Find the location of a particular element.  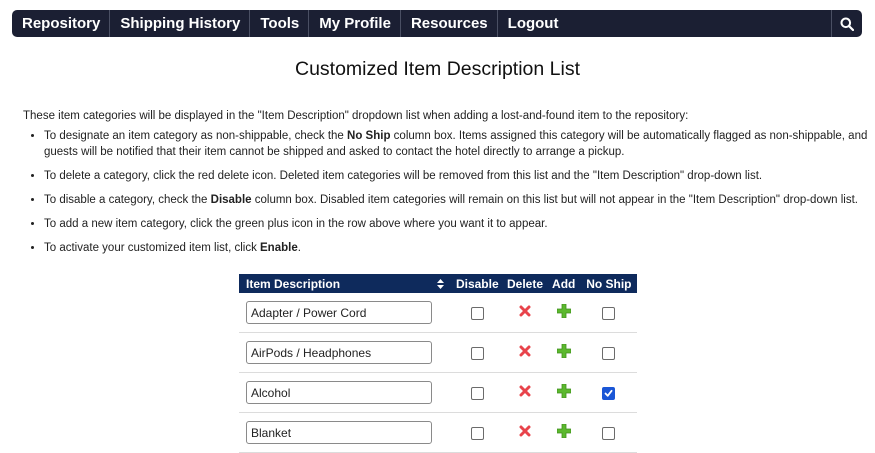

header-no-ship: No Ship is located at coordinates (608, 283).